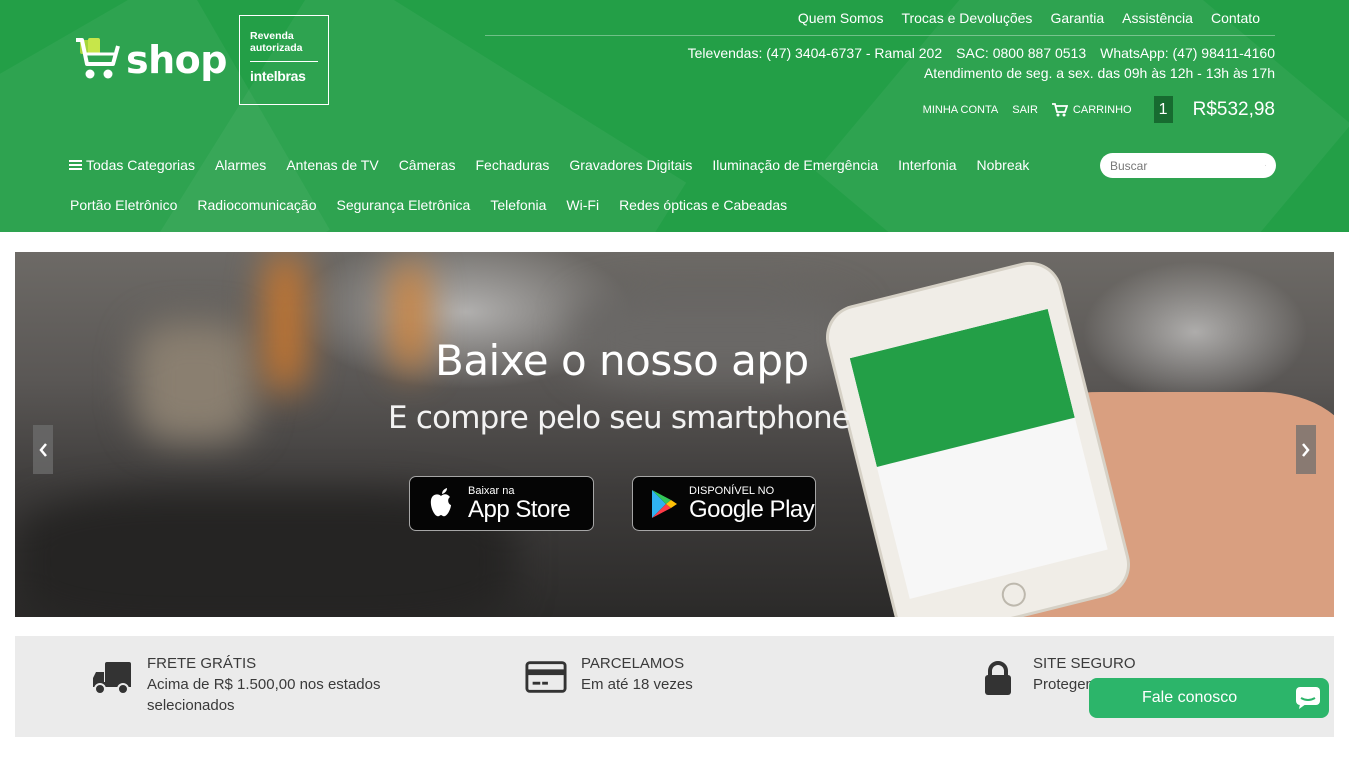 Image resolution: width=1349 pixels, height=768 pixels. Describe the element at coordinates (961, 110) in the screenshot. I see `my-account-link: MINHA CONTA` at that location.